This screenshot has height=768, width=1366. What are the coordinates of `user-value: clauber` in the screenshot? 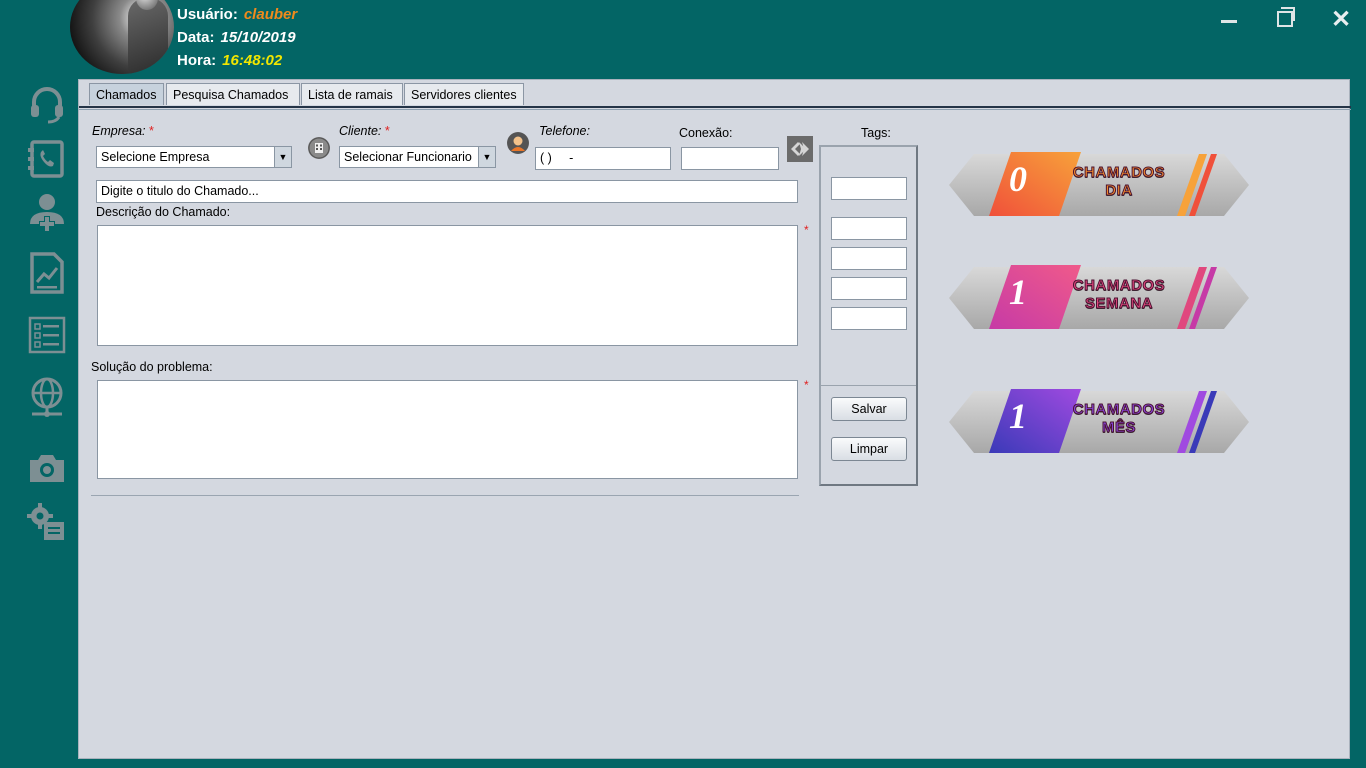 It's located at (270, 14).